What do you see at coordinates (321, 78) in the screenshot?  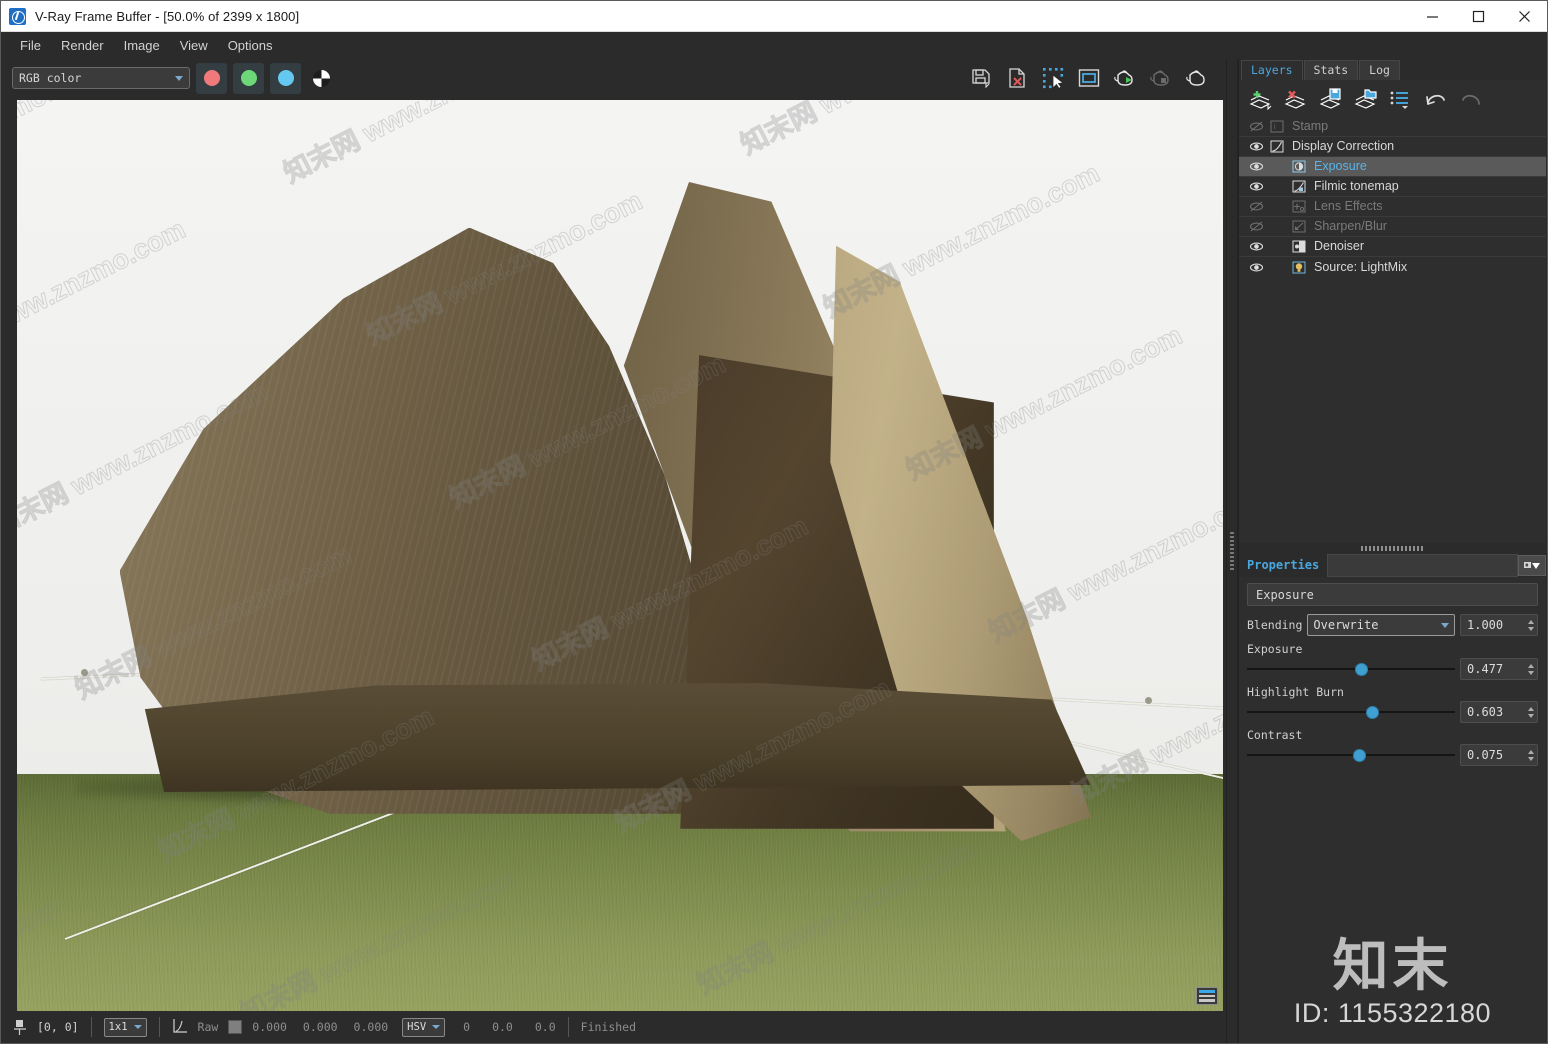 I see `alpha-channel-icon` at bounding box center [321, 78].